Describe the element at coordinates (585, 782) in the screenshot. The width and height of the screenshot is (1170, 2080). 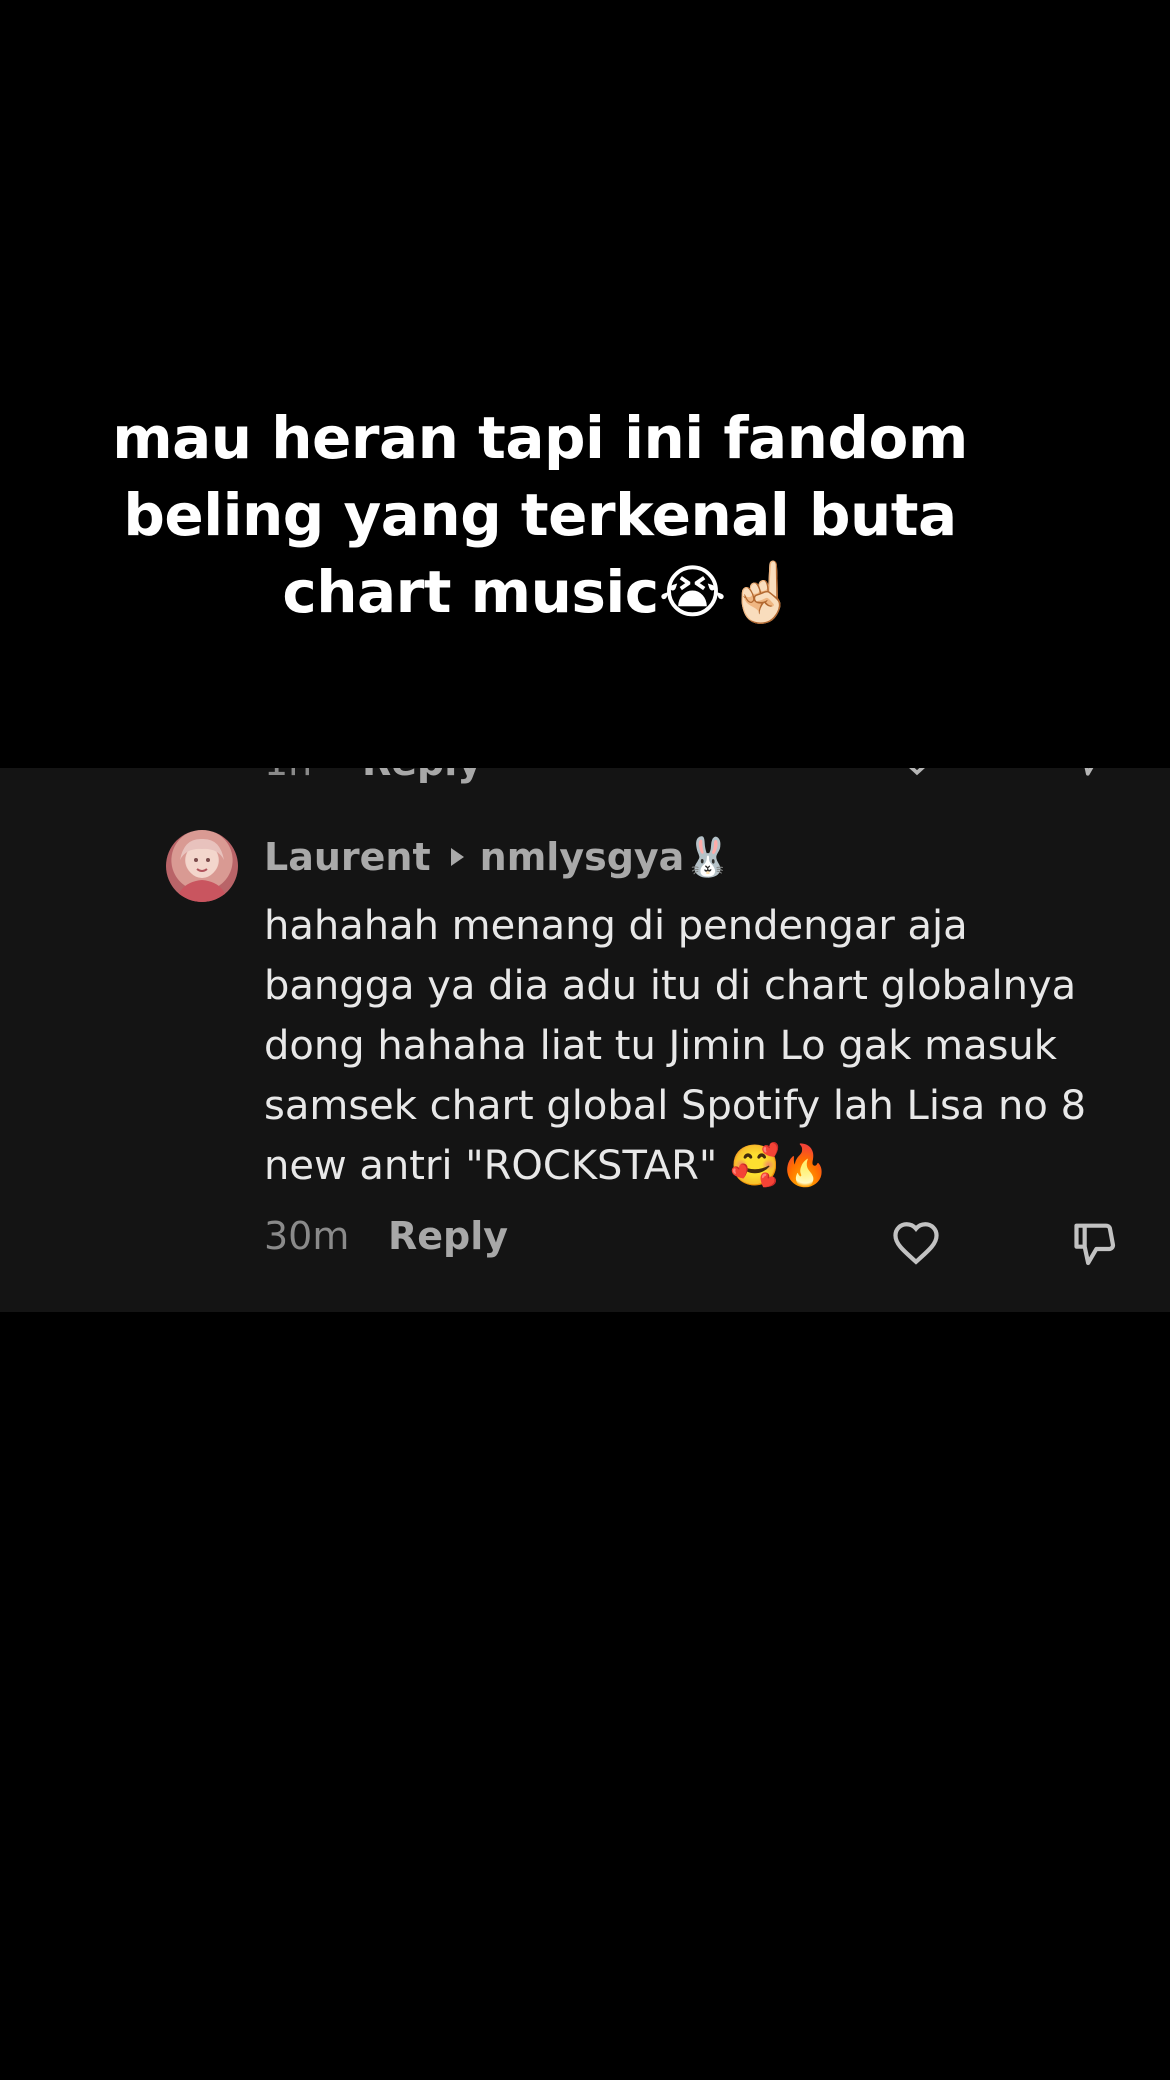
I see `previous-comment-actions: 1h Reply` at that location.